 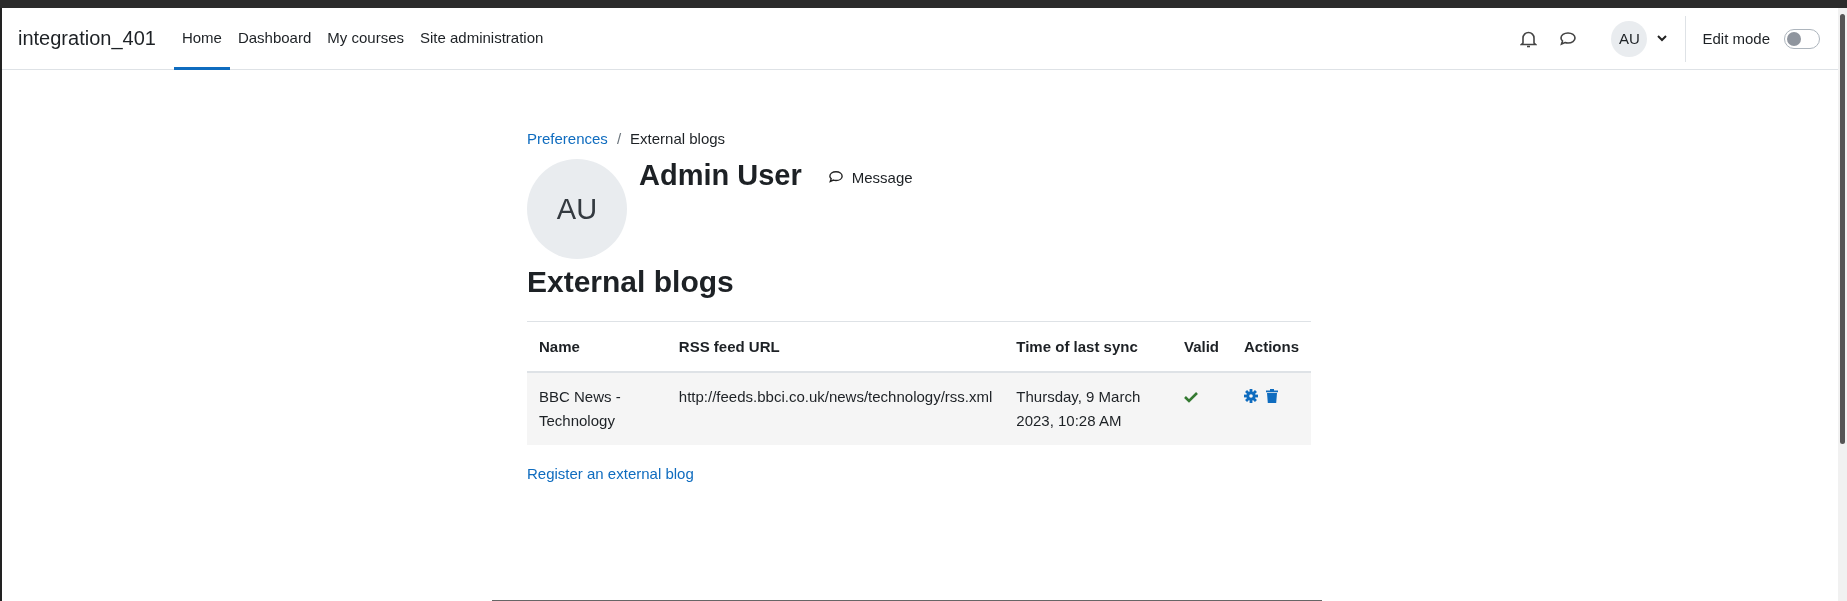 What do you see at coordinates (610, 473) in the screenshot?
I see `register-blog-link: Register an external blog` at bounding box center [610, 473].